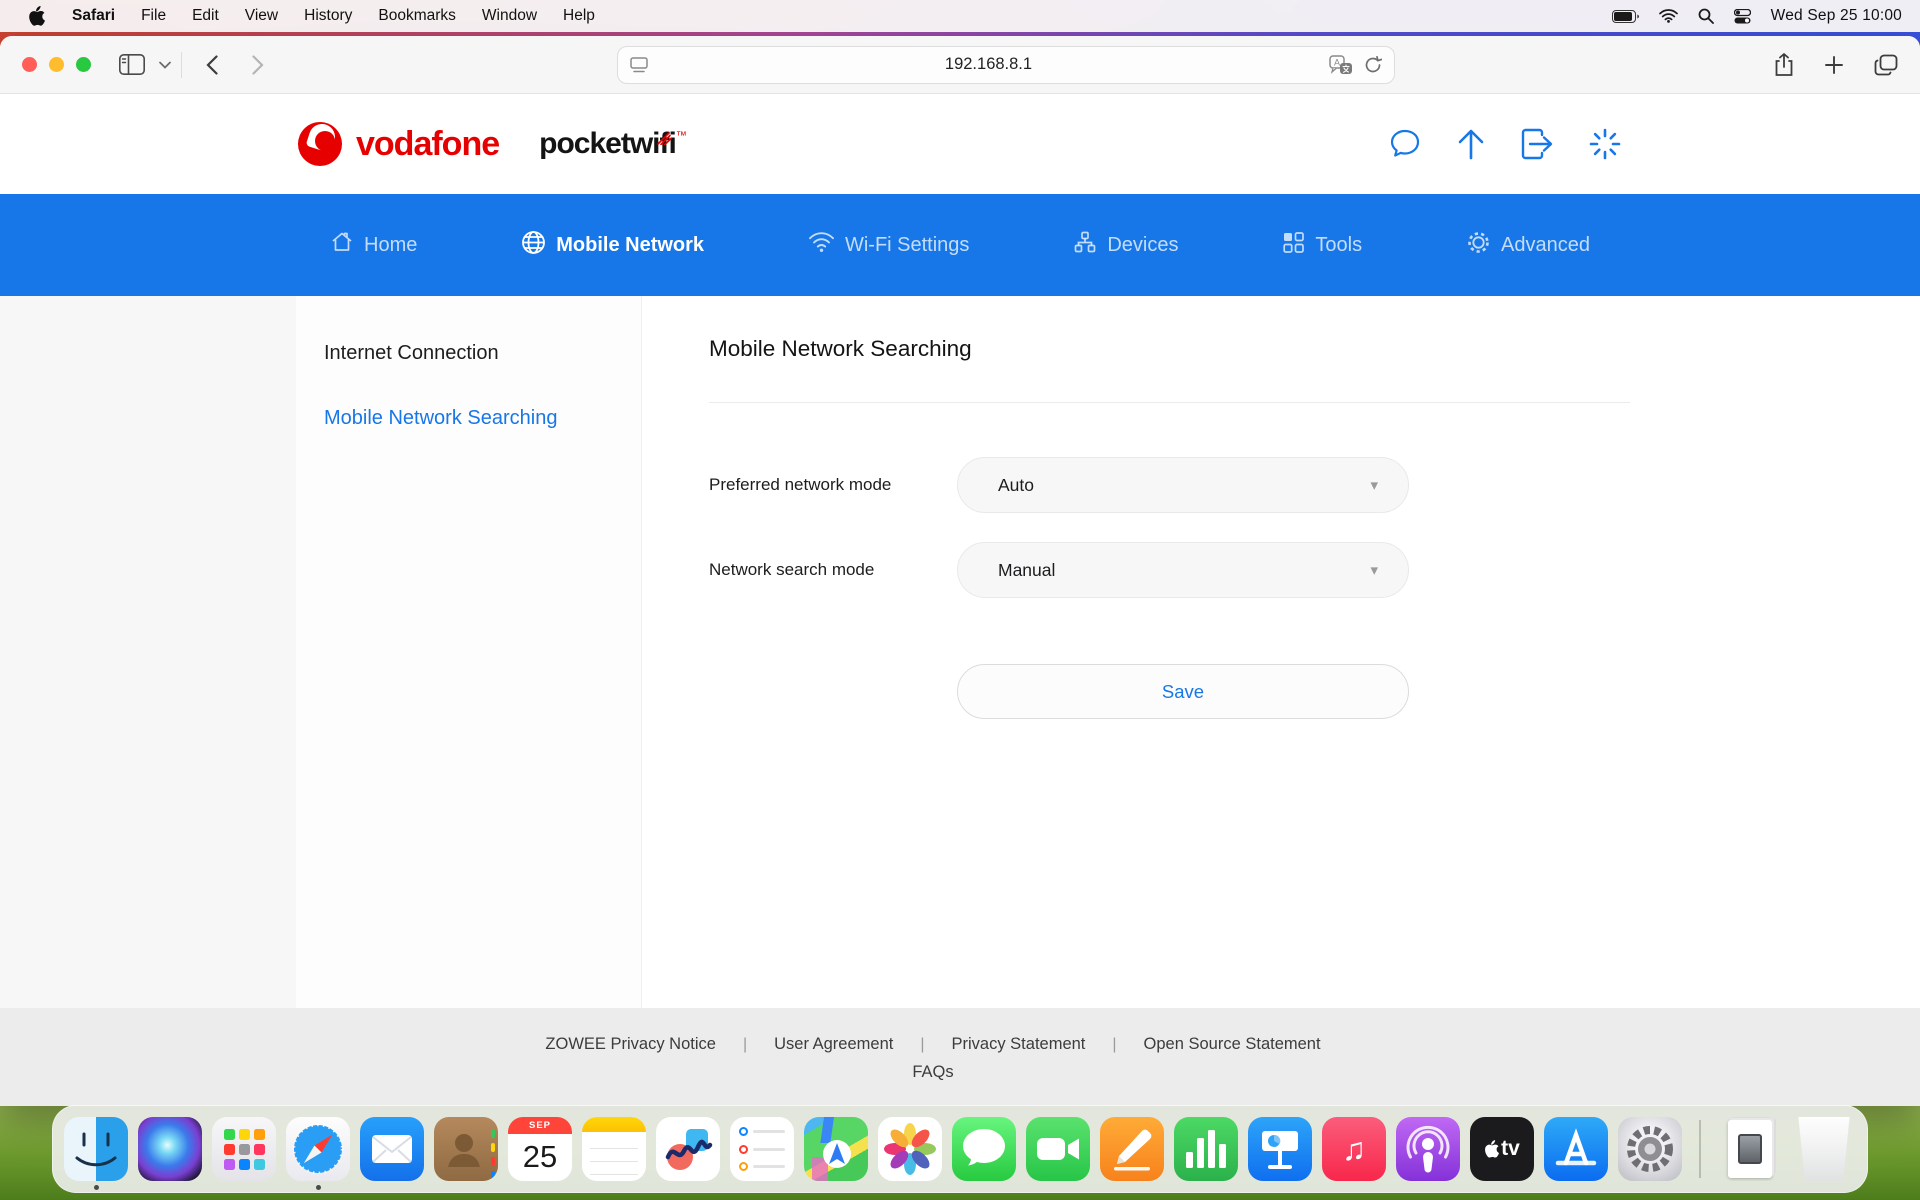 This screenshot has height=1200, width=1920. Describe the element at coordinates (1750, 1149) in the screenshot. I see `dock-documents-stack` at that location.